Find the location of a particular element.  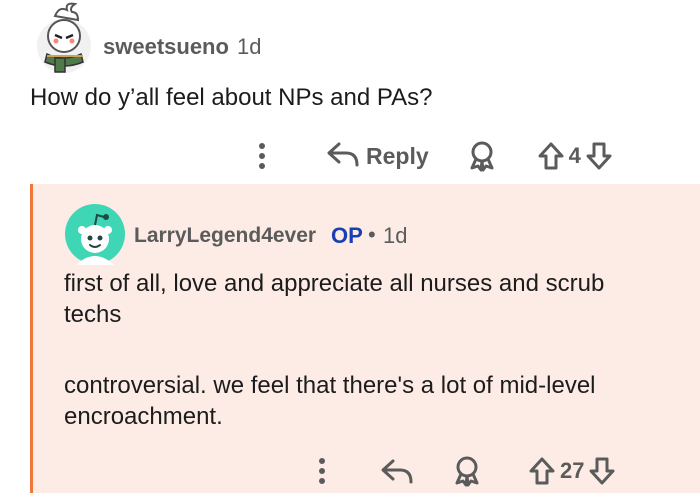

reply-label: Reply is located at coordinates (397, 155).